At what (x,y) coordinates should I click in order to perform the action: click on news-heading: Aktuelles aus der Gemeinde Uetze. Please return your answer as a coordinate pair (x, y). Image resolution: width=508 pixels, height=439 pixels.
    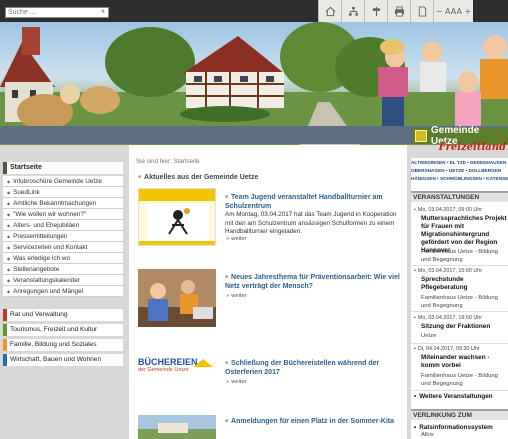
    Looking at the image, I should click on (198, 177).